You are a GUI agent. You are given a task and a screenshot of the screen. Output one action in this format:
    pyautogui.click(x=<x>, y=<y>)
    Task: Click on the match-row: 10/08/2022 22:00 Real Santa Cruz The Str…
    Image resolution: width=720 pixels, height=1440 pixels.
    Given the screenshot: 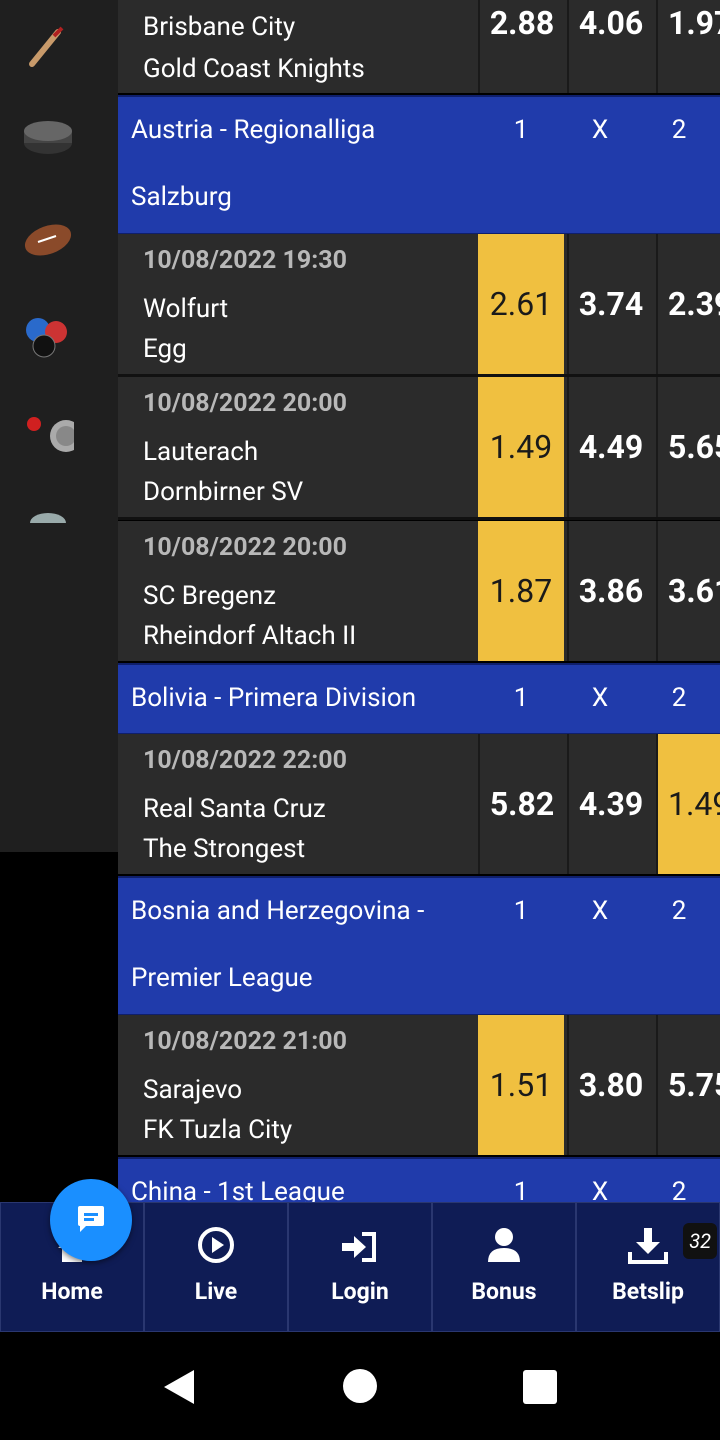 What is the action you would take?
    pyautogui.click(x=419, y=804)
    